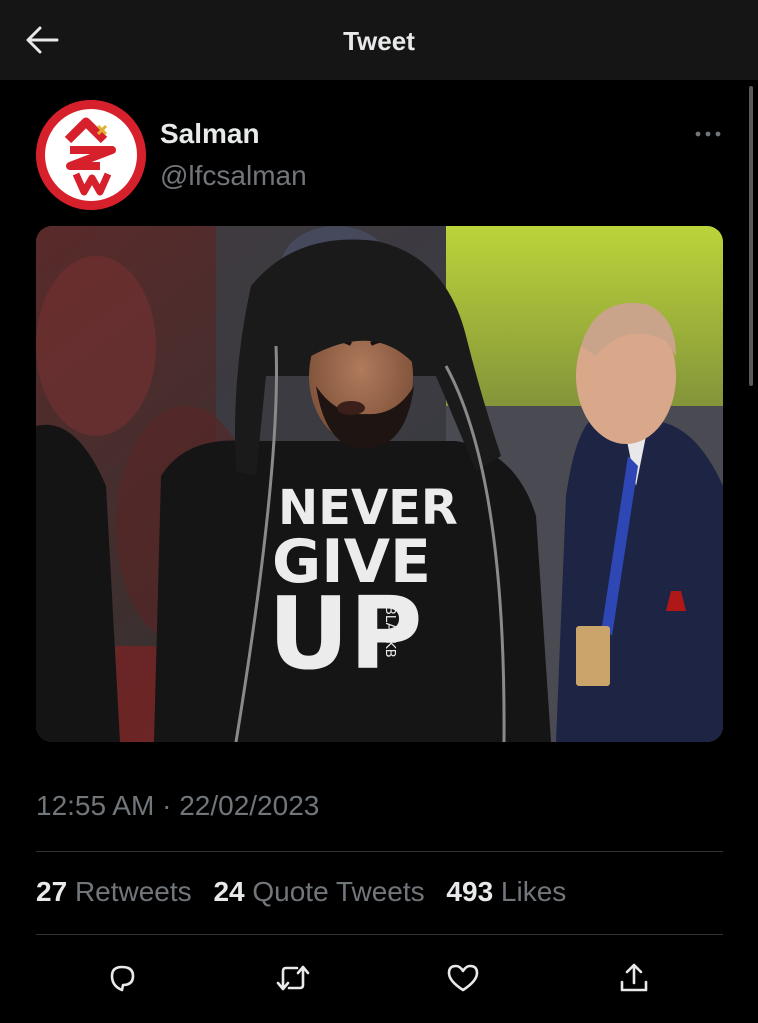 This screenshot has height=1023, width=758. I want to click on tweet-date: 22/02/2023, so click(249, 805).